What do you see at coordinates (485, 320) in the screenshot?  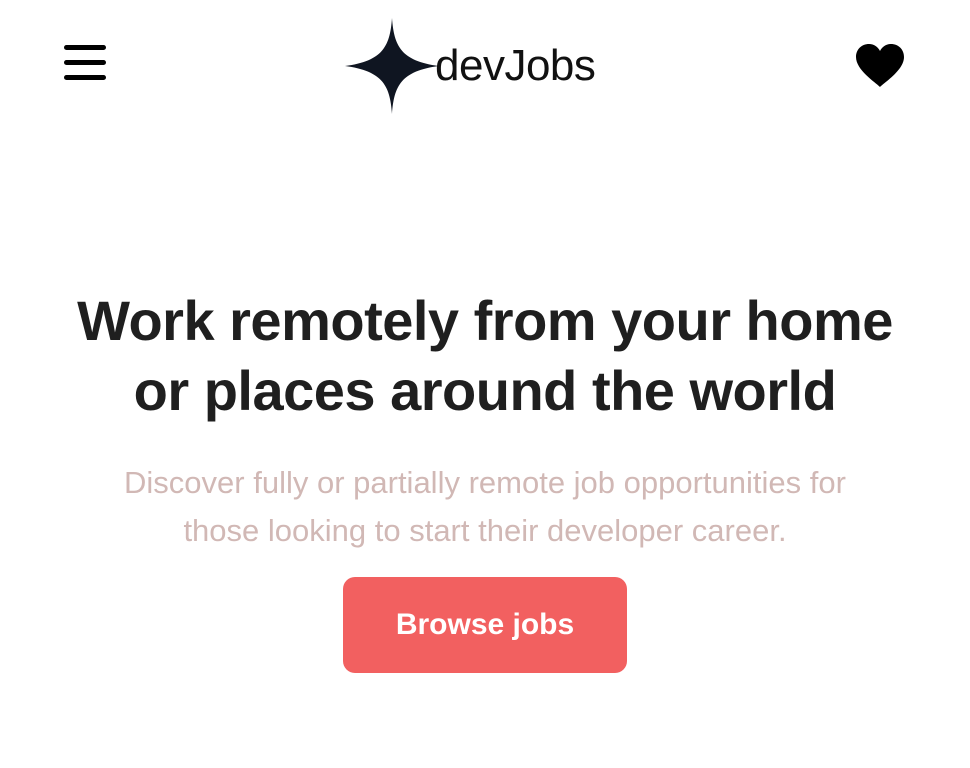 I see `hero-title-line-1: Work remotely from your home` at bounding box center [485, 320].